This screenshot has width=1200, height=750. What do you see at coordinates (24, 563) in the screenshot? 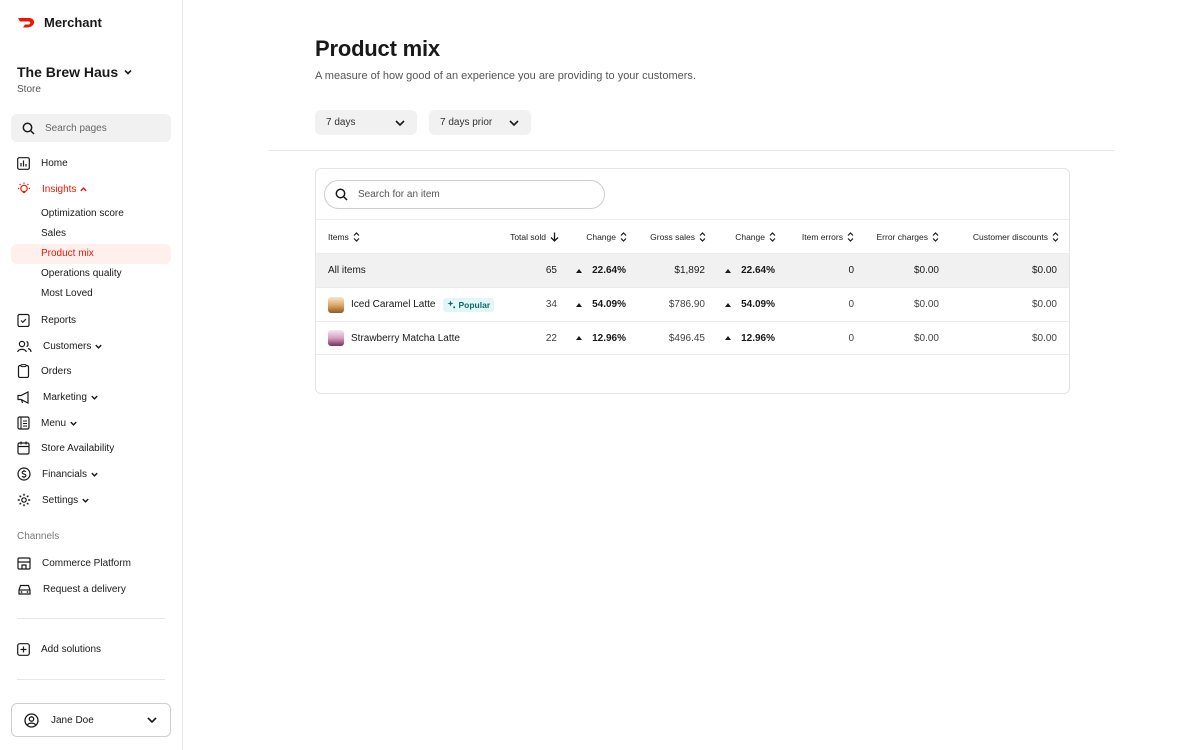
I see `storefront-icon` at bounding box center [24, 563].